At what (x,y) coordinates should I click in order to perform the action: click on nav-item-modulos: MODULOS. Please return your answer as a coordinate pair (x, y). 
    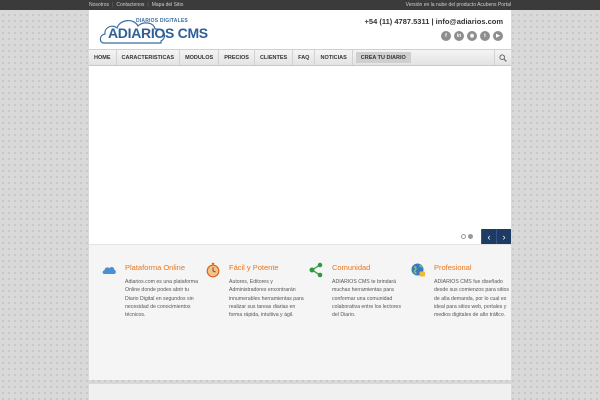
    Looking at the image, I should click on (200, 57).